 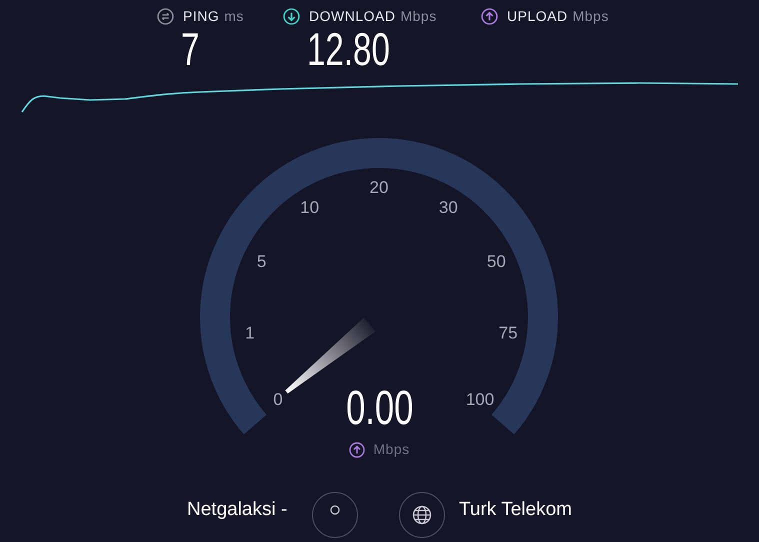 I want to click on scale-label: 50, so click(x=496, y=262).